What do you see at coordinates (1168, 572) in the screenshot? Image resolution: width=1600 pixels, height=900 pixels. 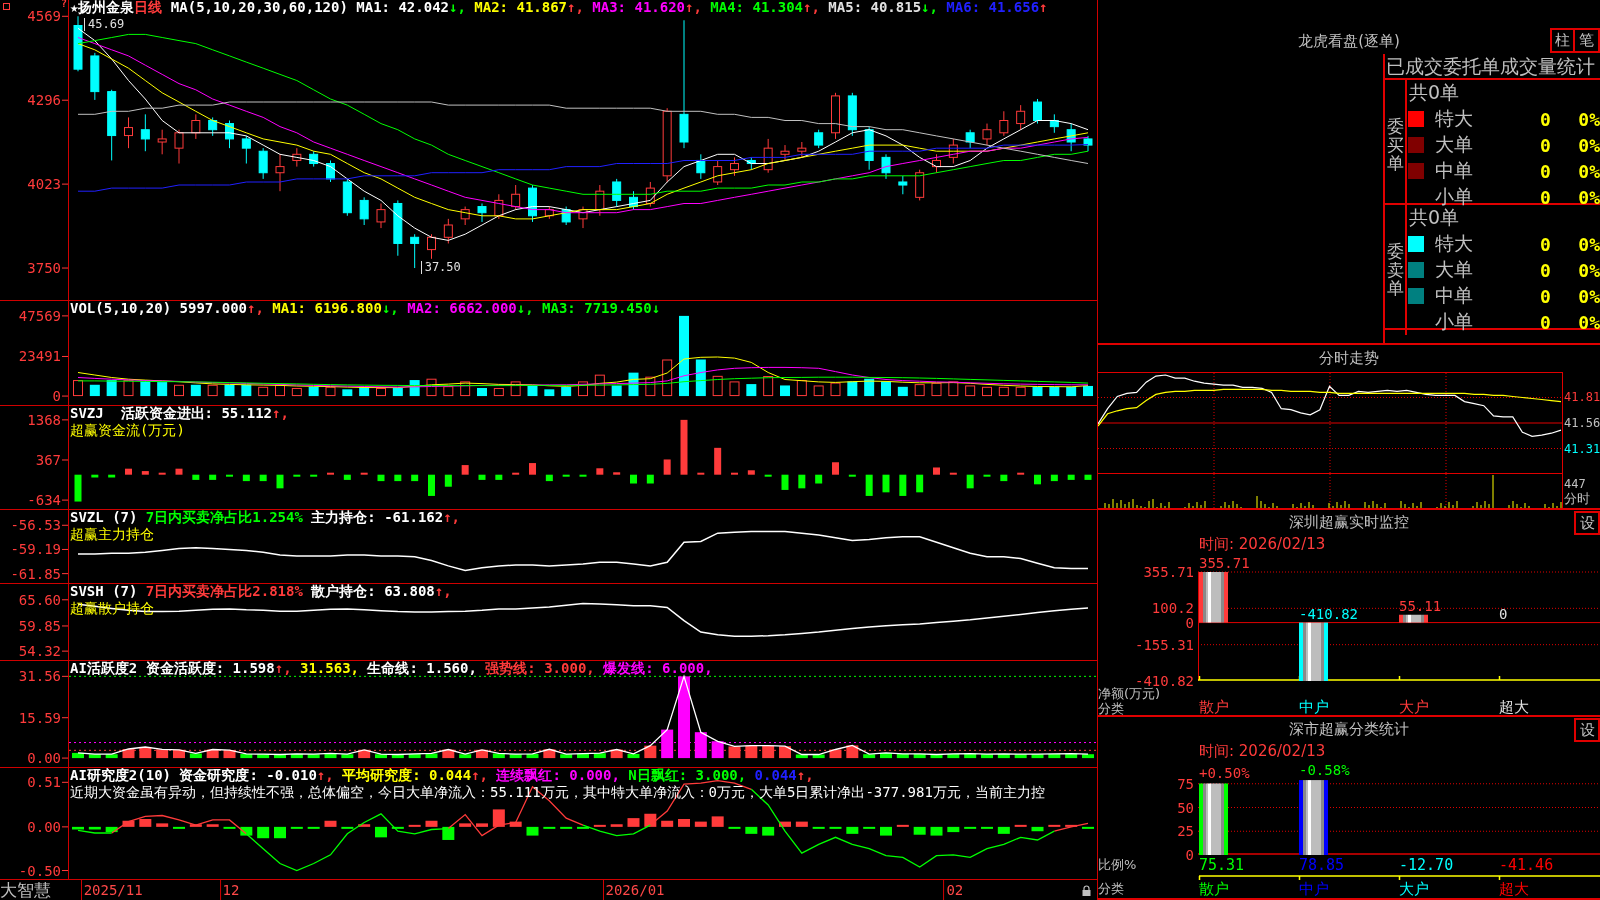 I see `axis-label: 355.71` at bounding box center [1168, 572].